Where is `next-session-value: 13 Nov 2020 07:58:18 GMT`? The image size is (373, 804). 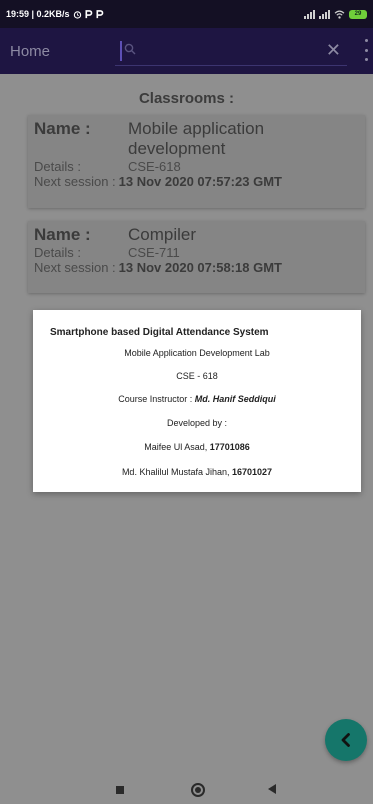 next-session-value: 13 Nov 2020 07:58:18 GMT is located at coordinates (200, 267).